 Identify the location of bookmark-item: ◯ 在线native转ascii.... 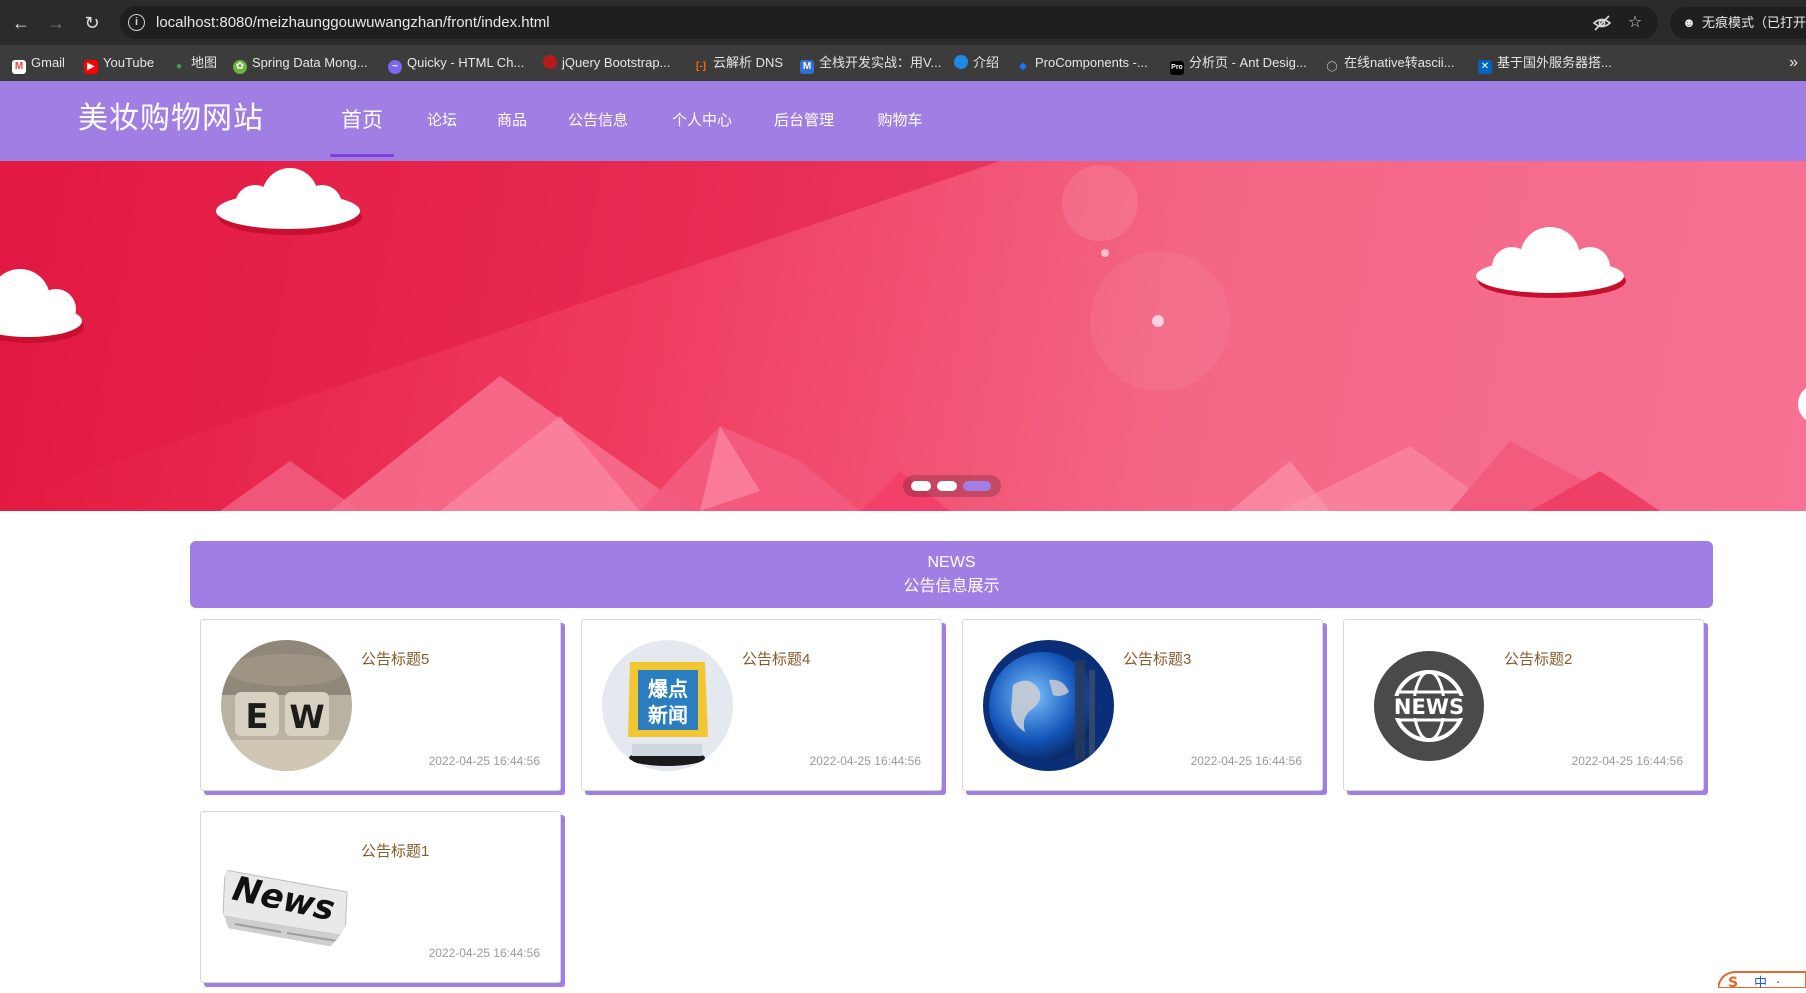
(1389, 63).